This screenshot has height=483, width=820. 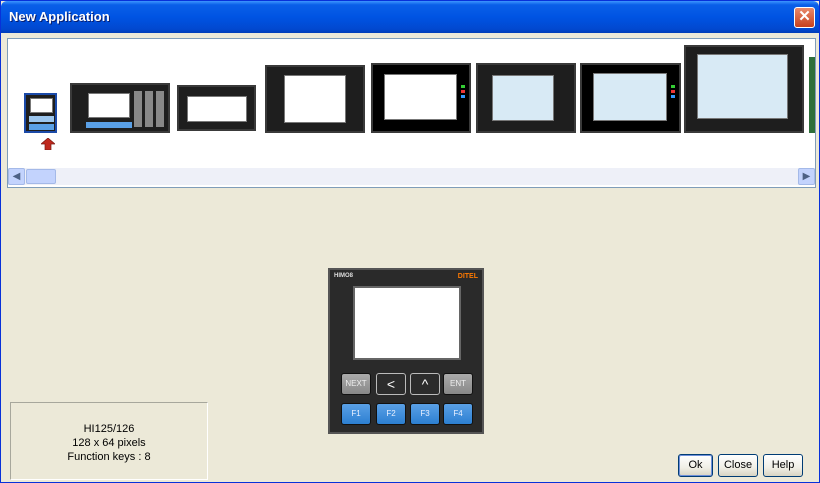 I want to click on ok-button: Ok, so click(x=695, y=465).